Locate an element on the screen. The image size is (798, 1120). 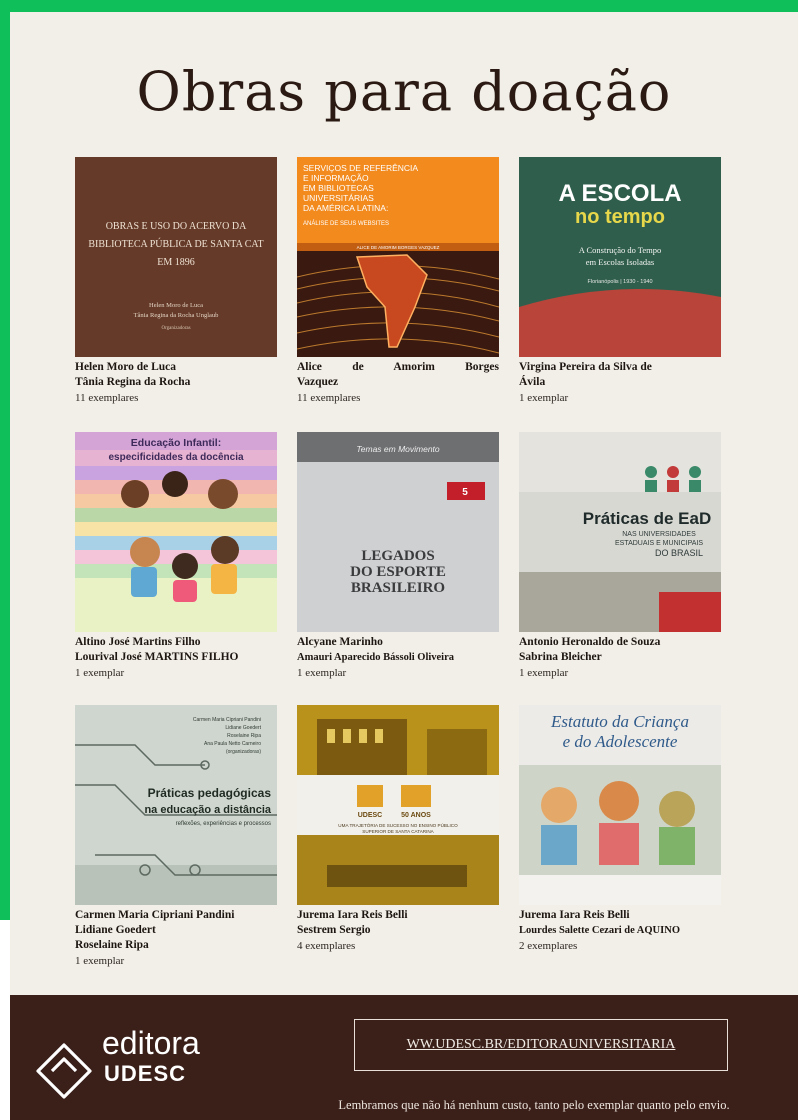
cover-text: SUPERIOR DE SANTA CATARINA is located at coordinates (398, 831).